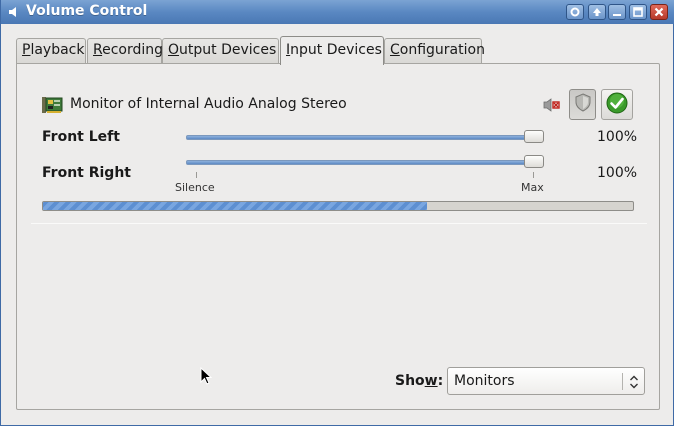 Image resolution: width=674 pixels, height=426 pixels. I want to click on speaker-muted-icon, so click(552, 105).